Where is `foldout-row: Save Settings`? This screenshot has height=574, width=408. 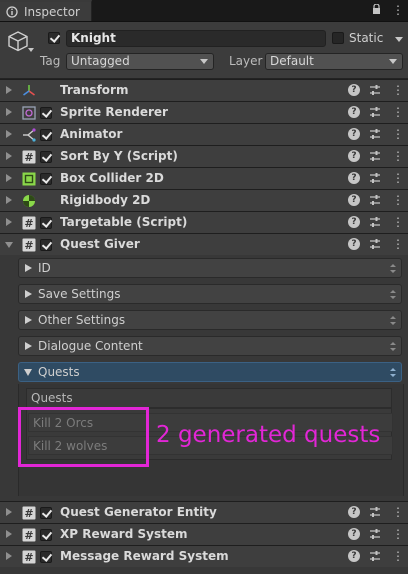
foldout-row: Save Settings is located at coordinates (210, 294).